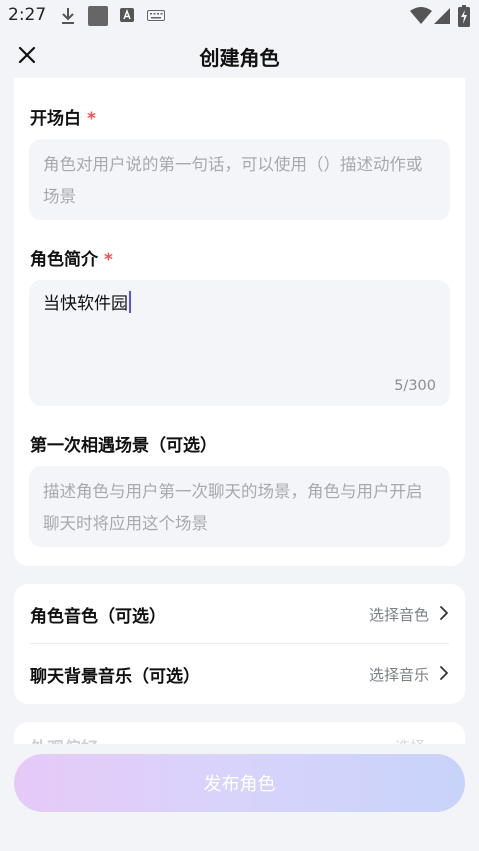  What do you see at coordinates (64, 260) in the screenshot?
I see `intro-label-text: 角色简介` at bounding box center [64, 260].